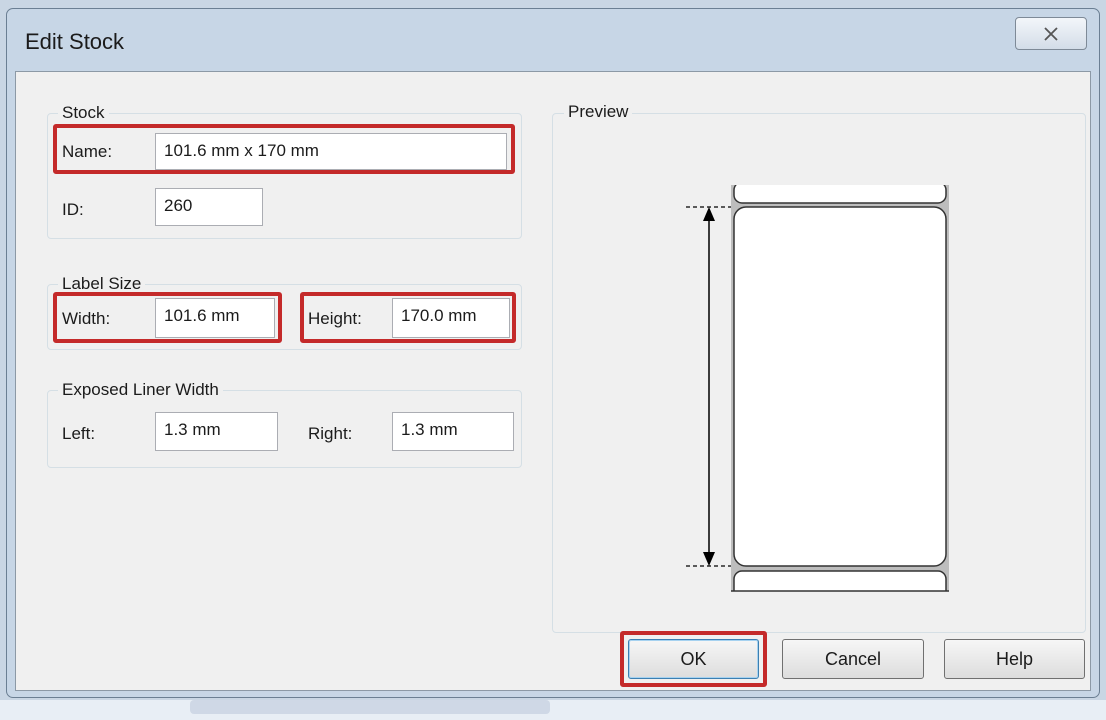 This screenshot has height=720, width=1106. Describe the element at coordinates (370, 707) in the screenshot. I see `background-blur` at that location.